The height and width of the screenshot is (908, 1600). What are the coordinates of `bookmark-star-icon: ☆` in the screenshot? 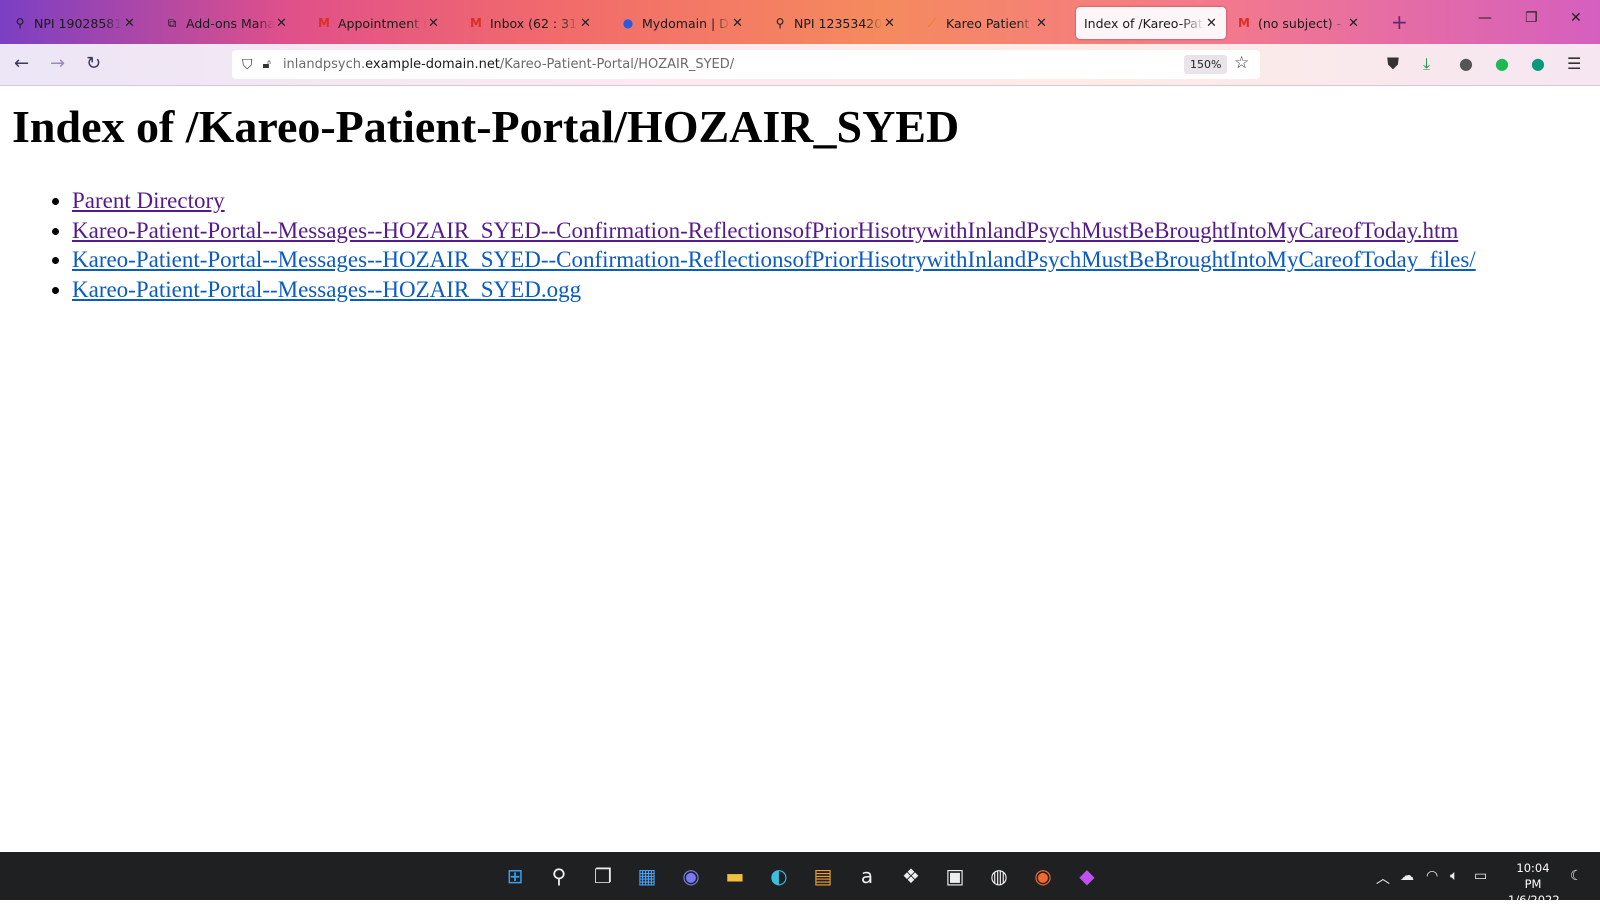 It's located at (1241, 63).